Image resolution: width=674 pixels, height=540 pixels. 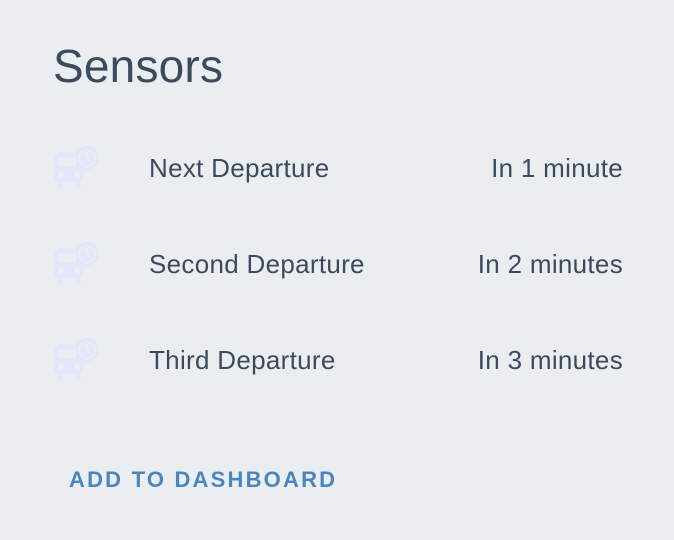 I want to click on sensor-value: In 2 minutes, so click(x=550, y=264).